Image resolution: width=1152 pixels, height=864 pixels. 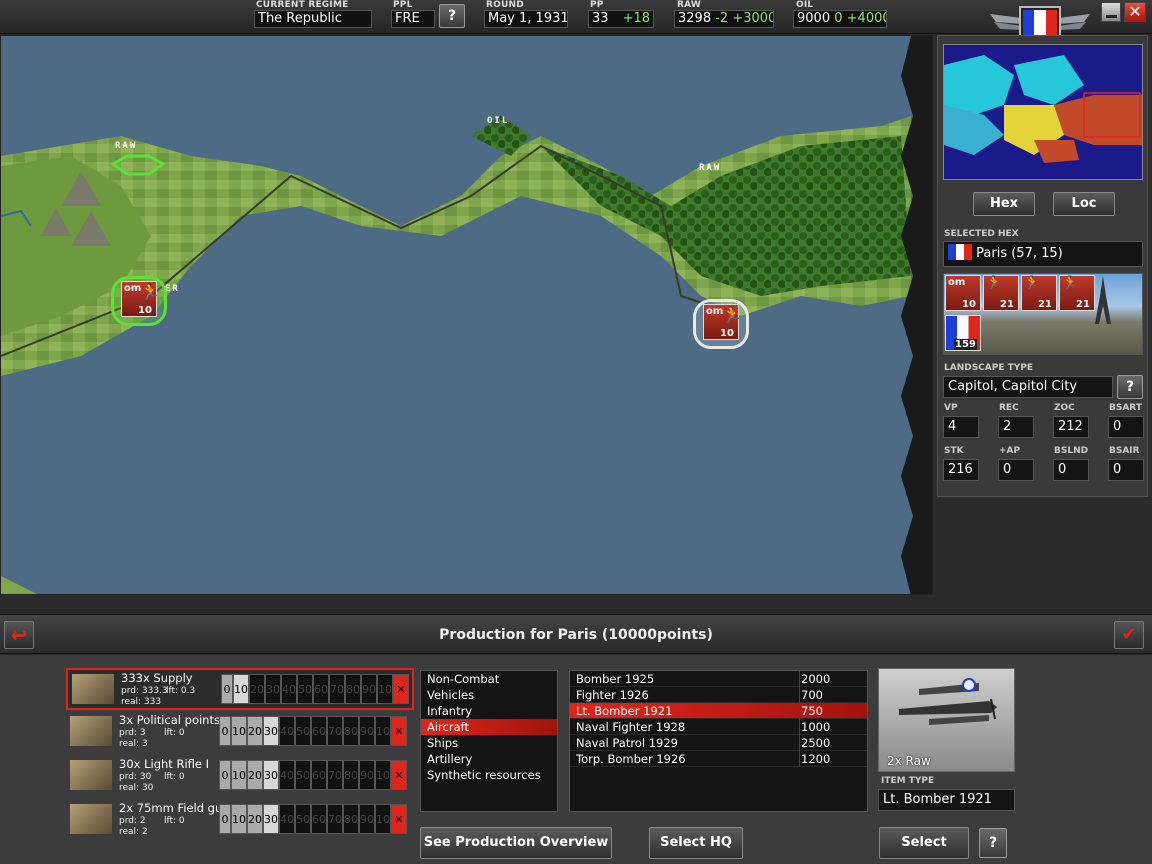 I want to click on hex-unit-3: 🏃 21, so click(x=1039, y=293).